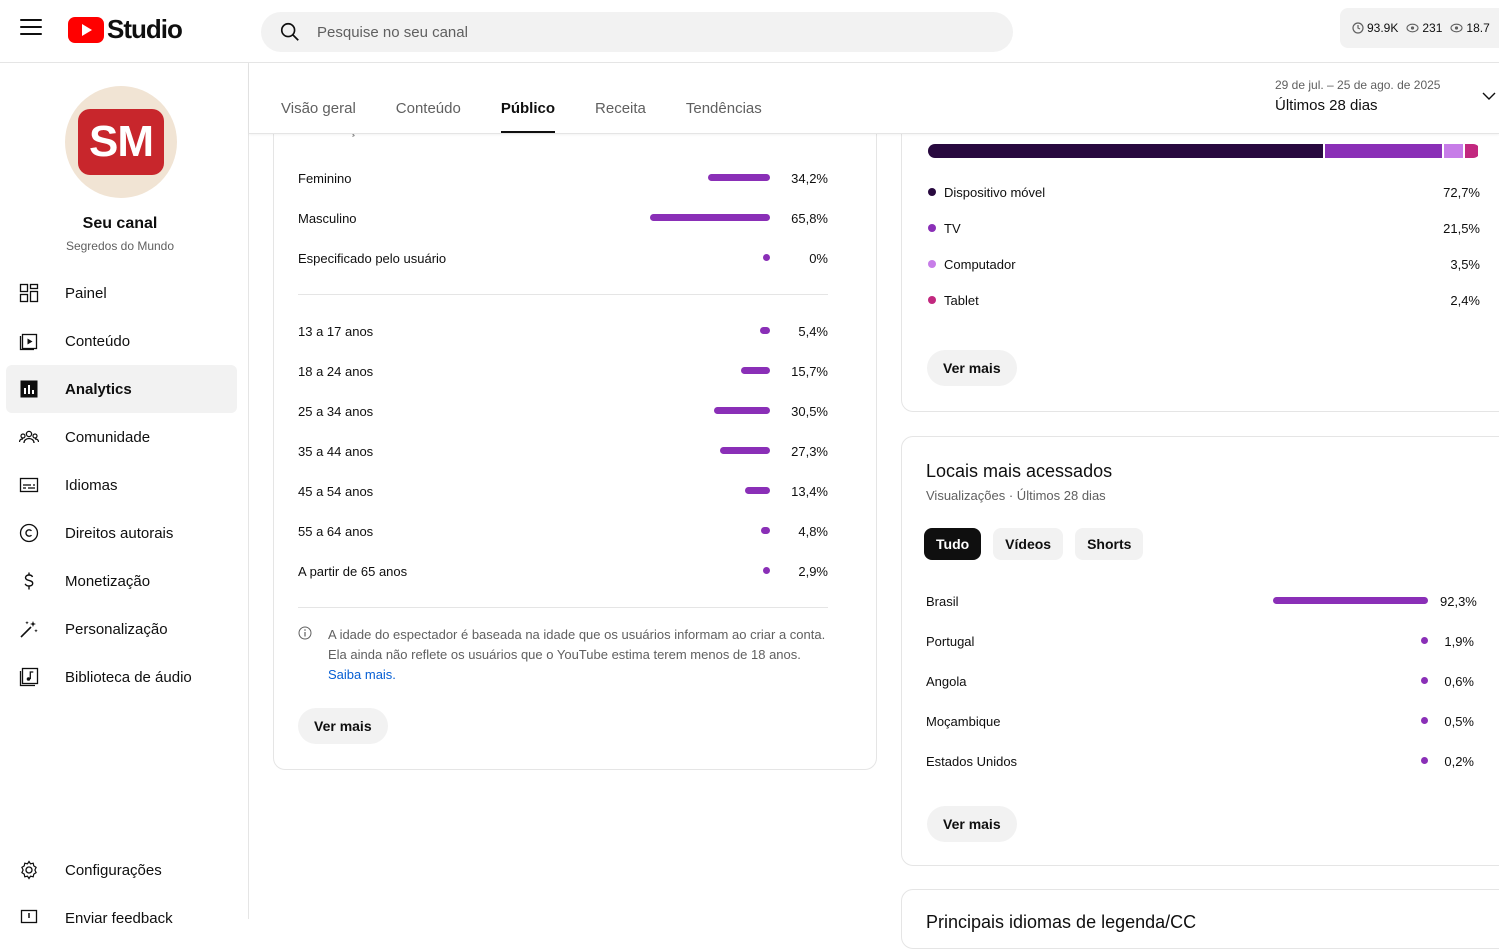  Describe the element at coordinates (290, 32) in the screenshot. I see `search-icon` at that location.